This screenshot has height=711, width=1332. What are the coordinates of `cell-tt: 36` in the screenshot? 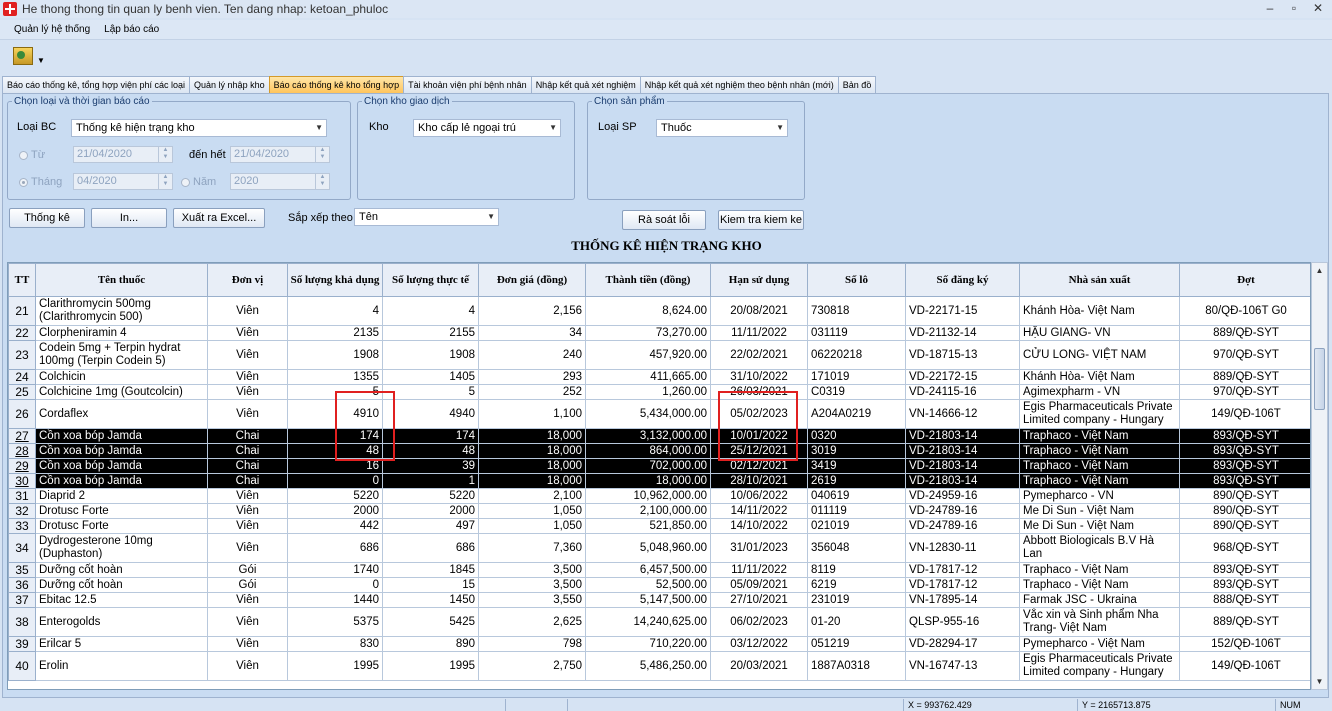 It's located at (22, 585).